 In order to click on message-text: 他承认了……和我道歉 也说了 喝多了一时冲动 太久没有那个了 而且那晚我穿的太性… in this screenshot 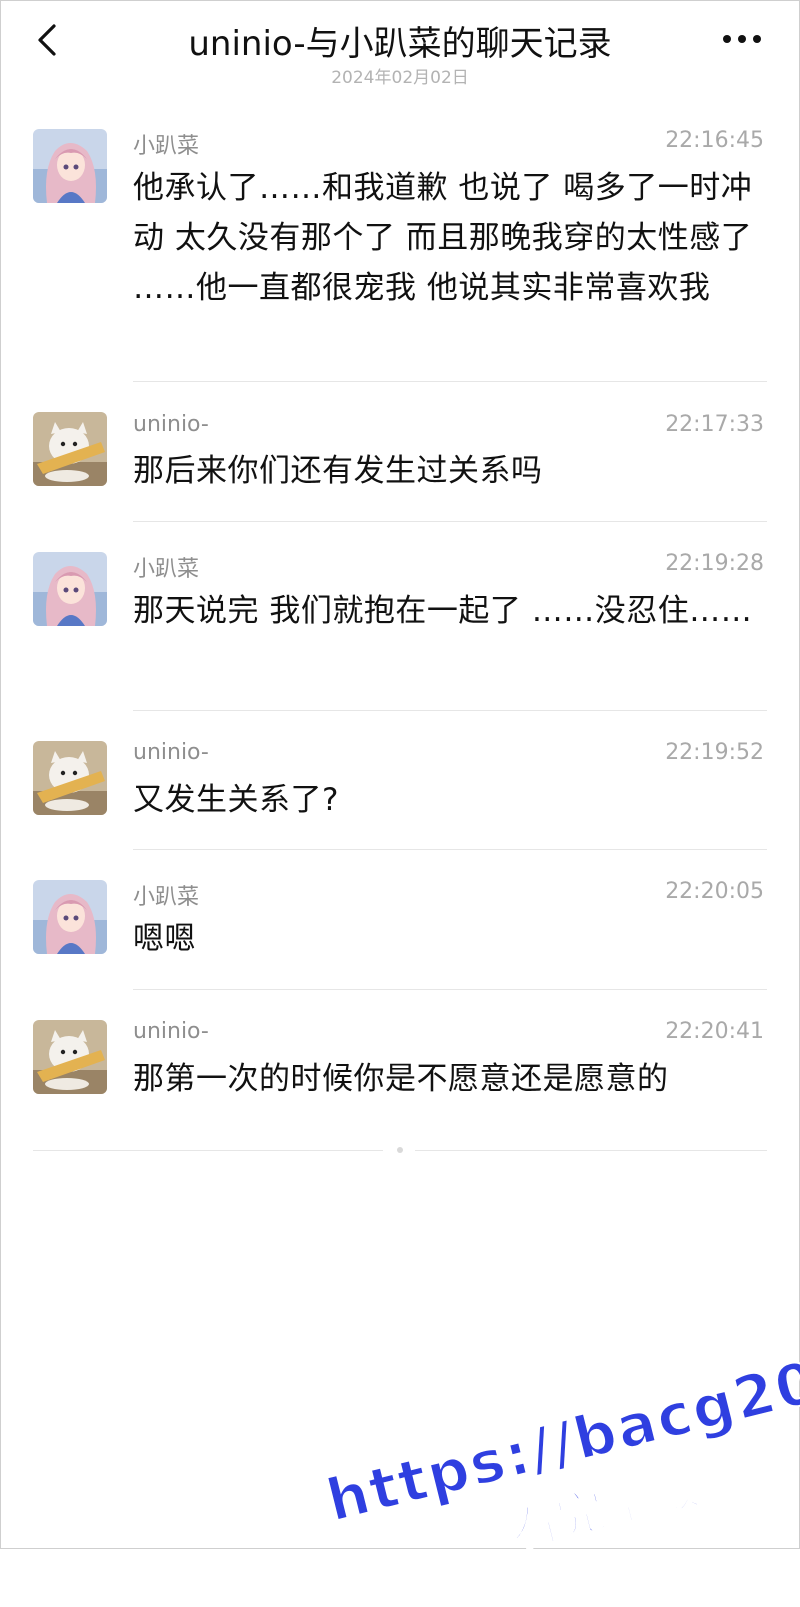, I will do `click(443, 238)`.